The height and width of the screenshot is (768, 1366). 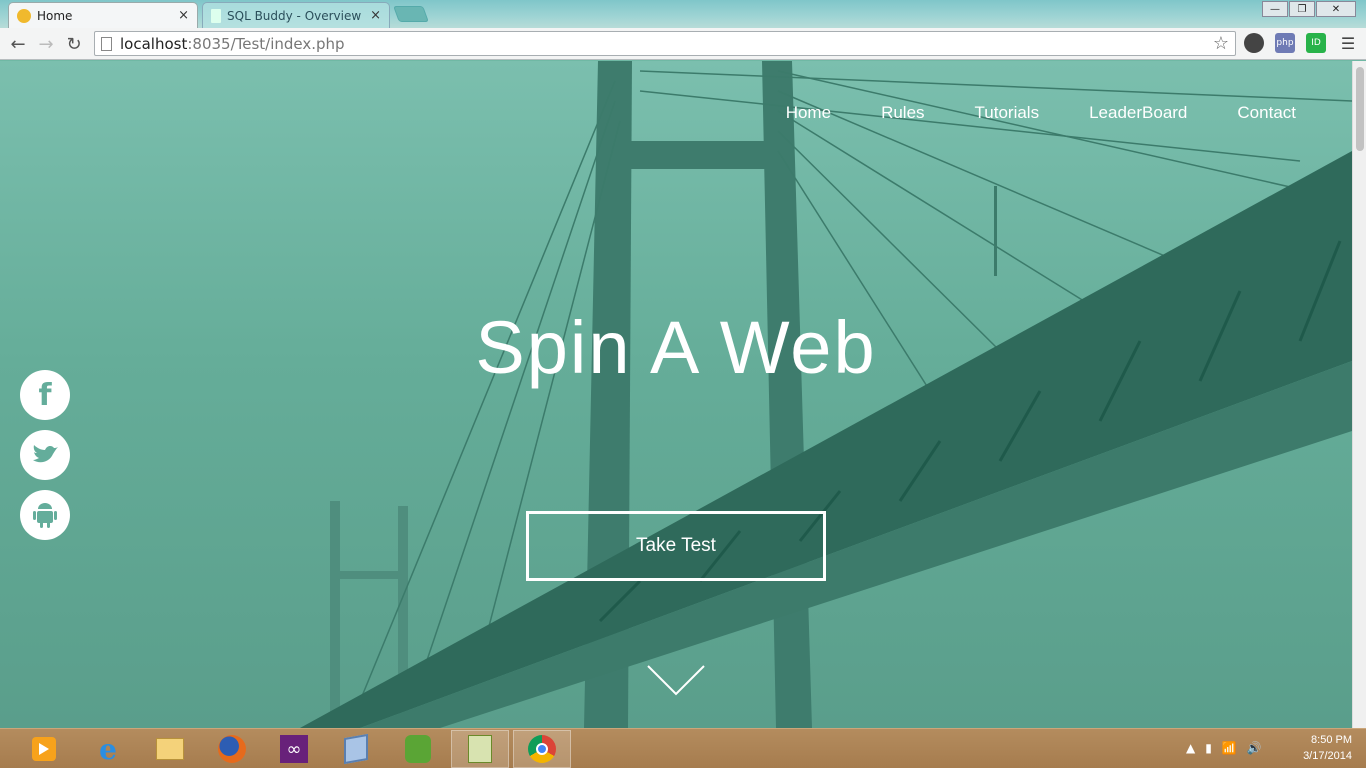 What do you see at coordinates (266, 43) in the screenshot?
I see `url-path: :8035/Test/index.php` at bounding box center [266, 43].